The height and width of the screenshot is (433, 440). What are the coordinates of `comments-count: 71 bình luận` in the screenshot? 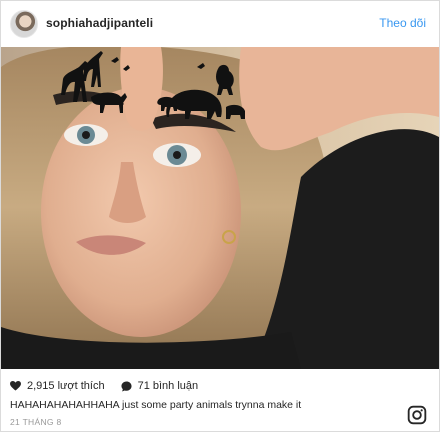 It's located at (168, 386).